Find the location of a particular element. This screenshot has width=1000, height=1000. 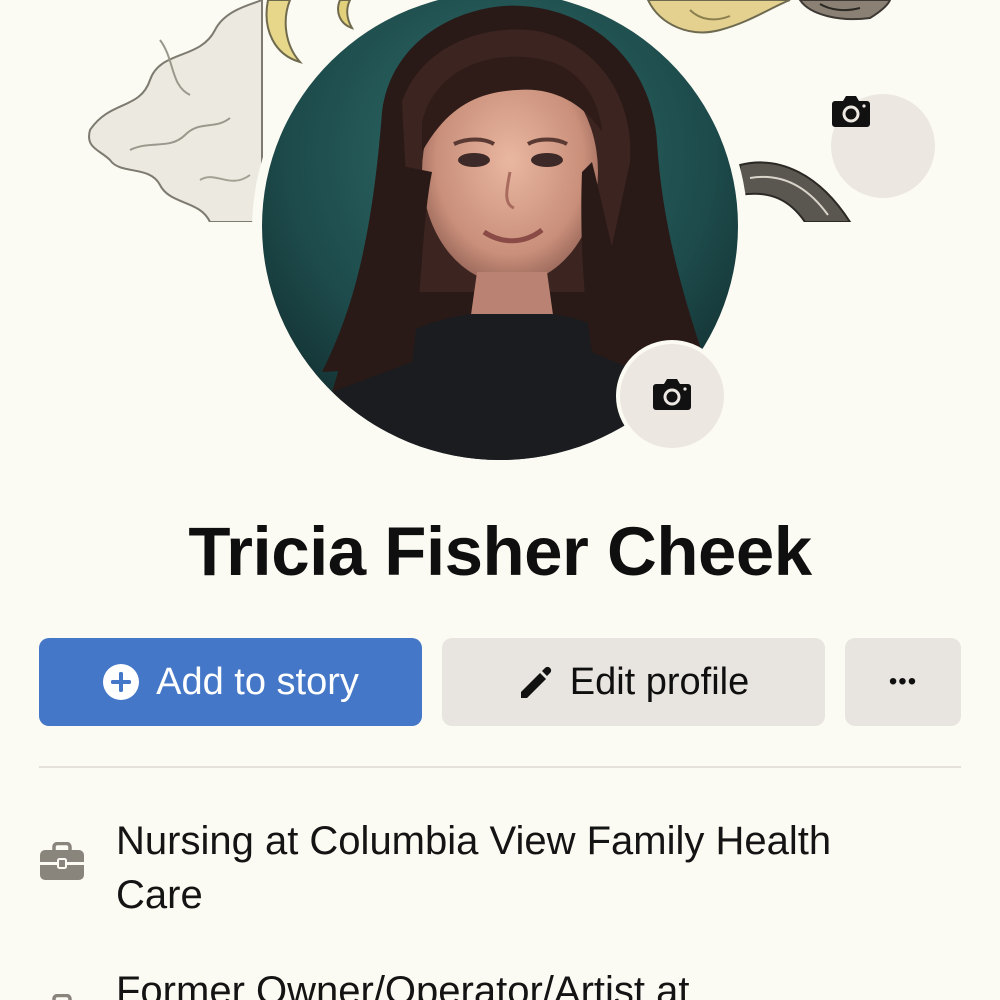

profile-actions: Add to story Edit profile ••• is located at coordinates (500, 682).